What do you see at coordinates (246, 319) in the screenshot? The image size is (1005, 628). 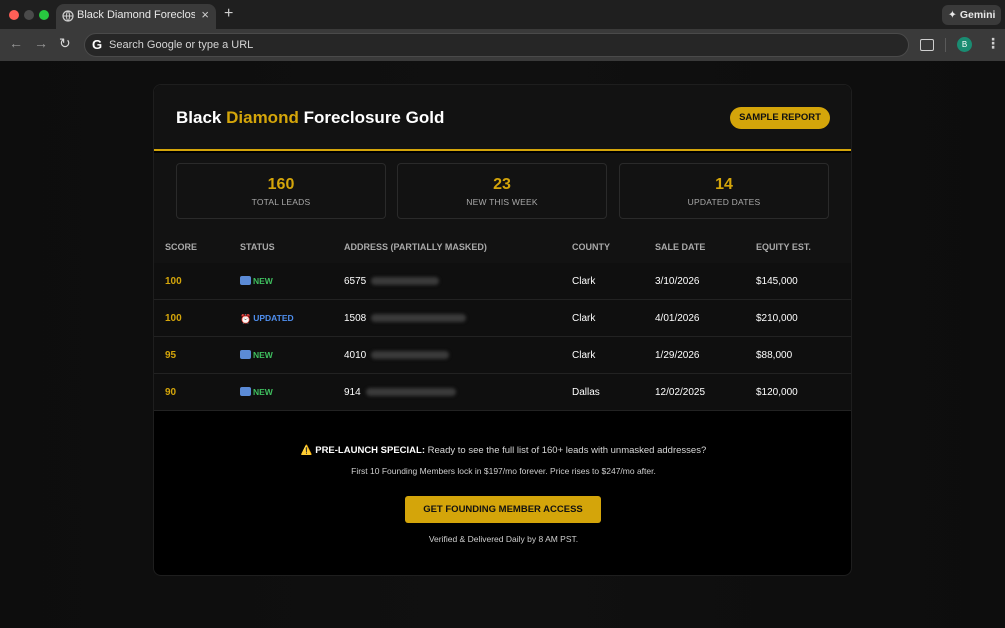 I see `alarm-clock-icon: ⏰` at bounding box center [246, 319].